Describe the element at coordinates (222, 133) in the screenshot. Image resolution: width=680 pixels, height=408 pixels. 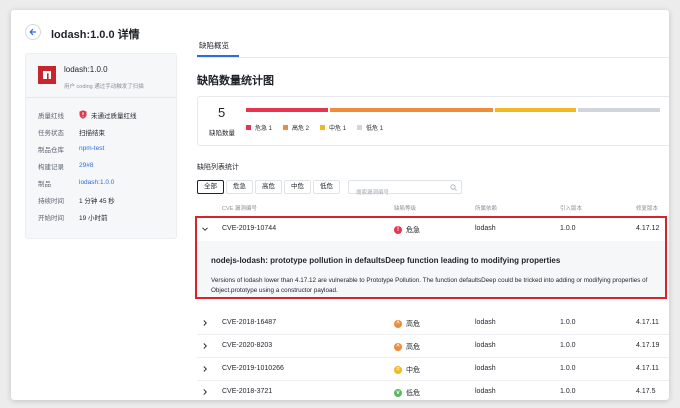
I see `defect-total-label: 缺陷数量` at that location.